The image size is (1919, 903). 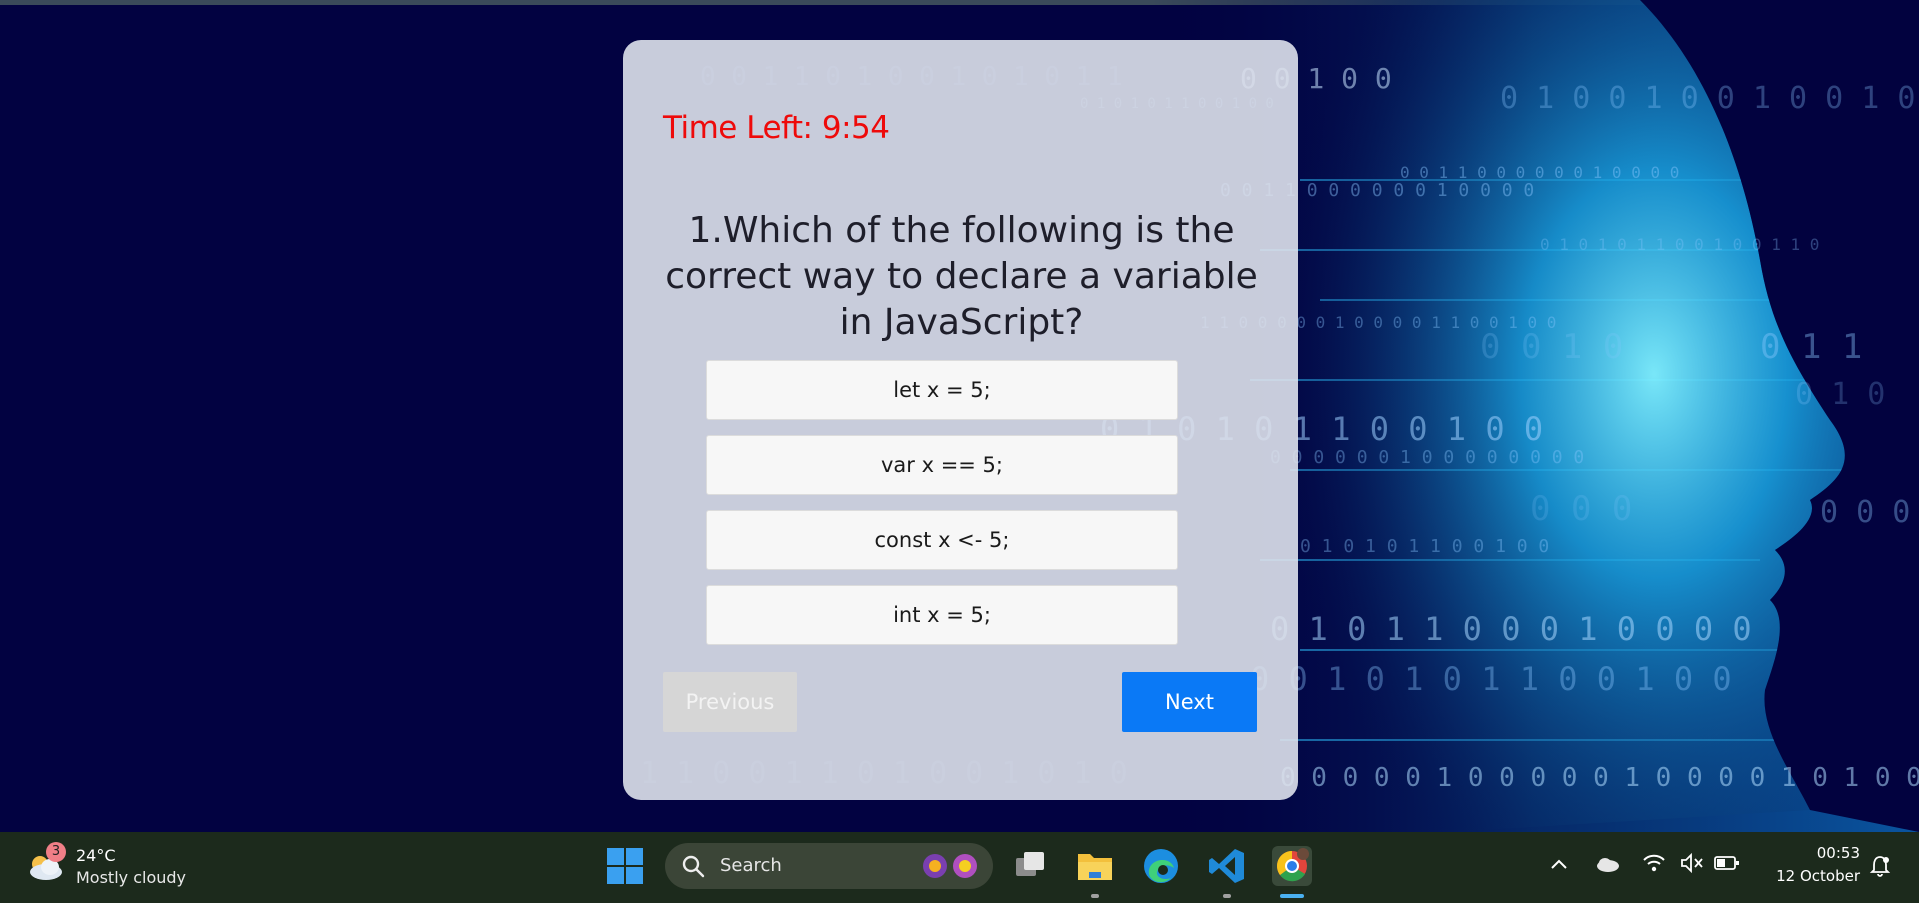 I want to click on file-explorer-indicator, so click(x=1095, y=896).